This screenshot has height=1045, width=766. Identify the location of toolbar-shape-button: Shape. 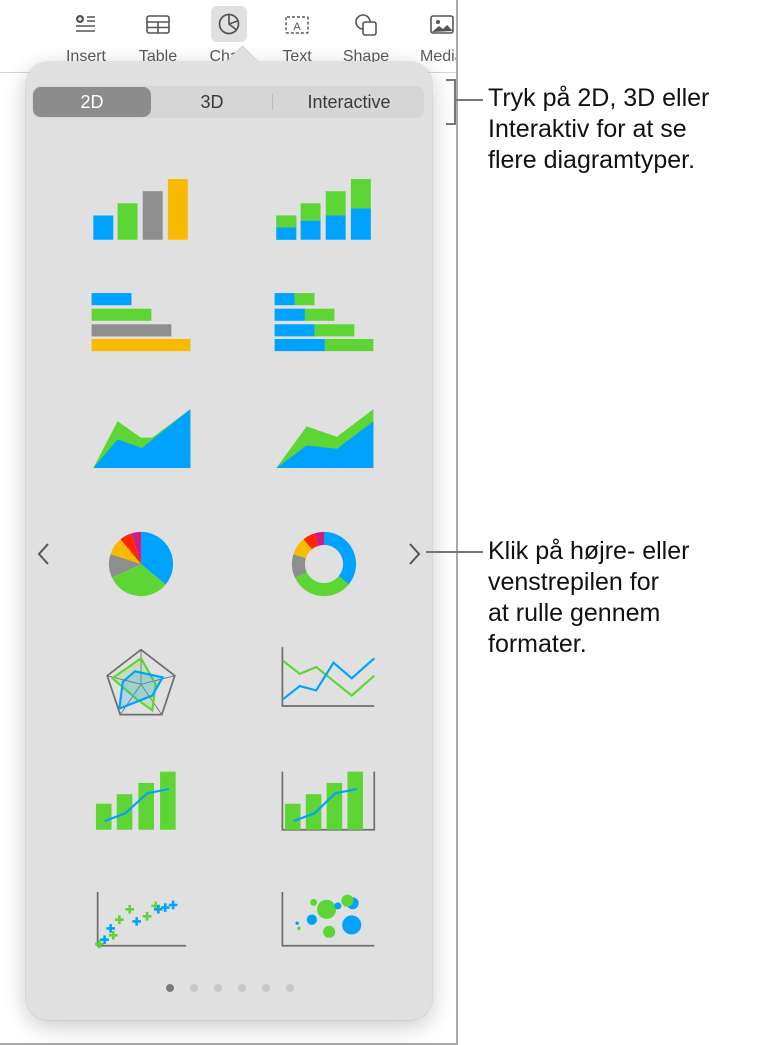
(366, 35).